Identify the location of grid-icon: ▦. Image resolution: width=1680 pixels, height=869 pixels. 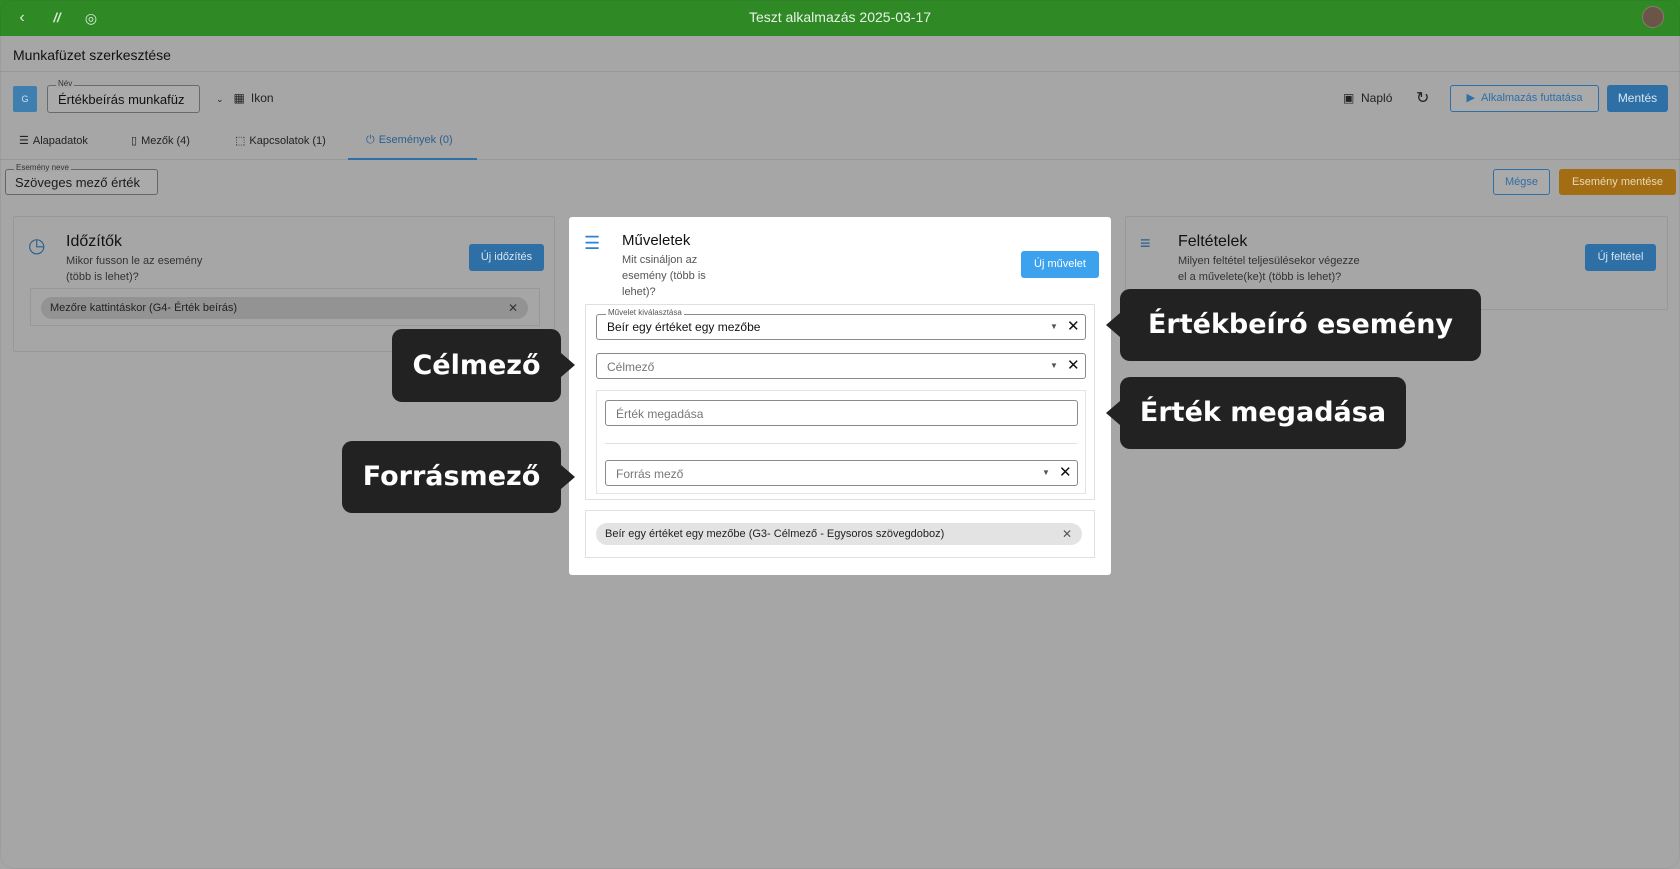
(239, 98).